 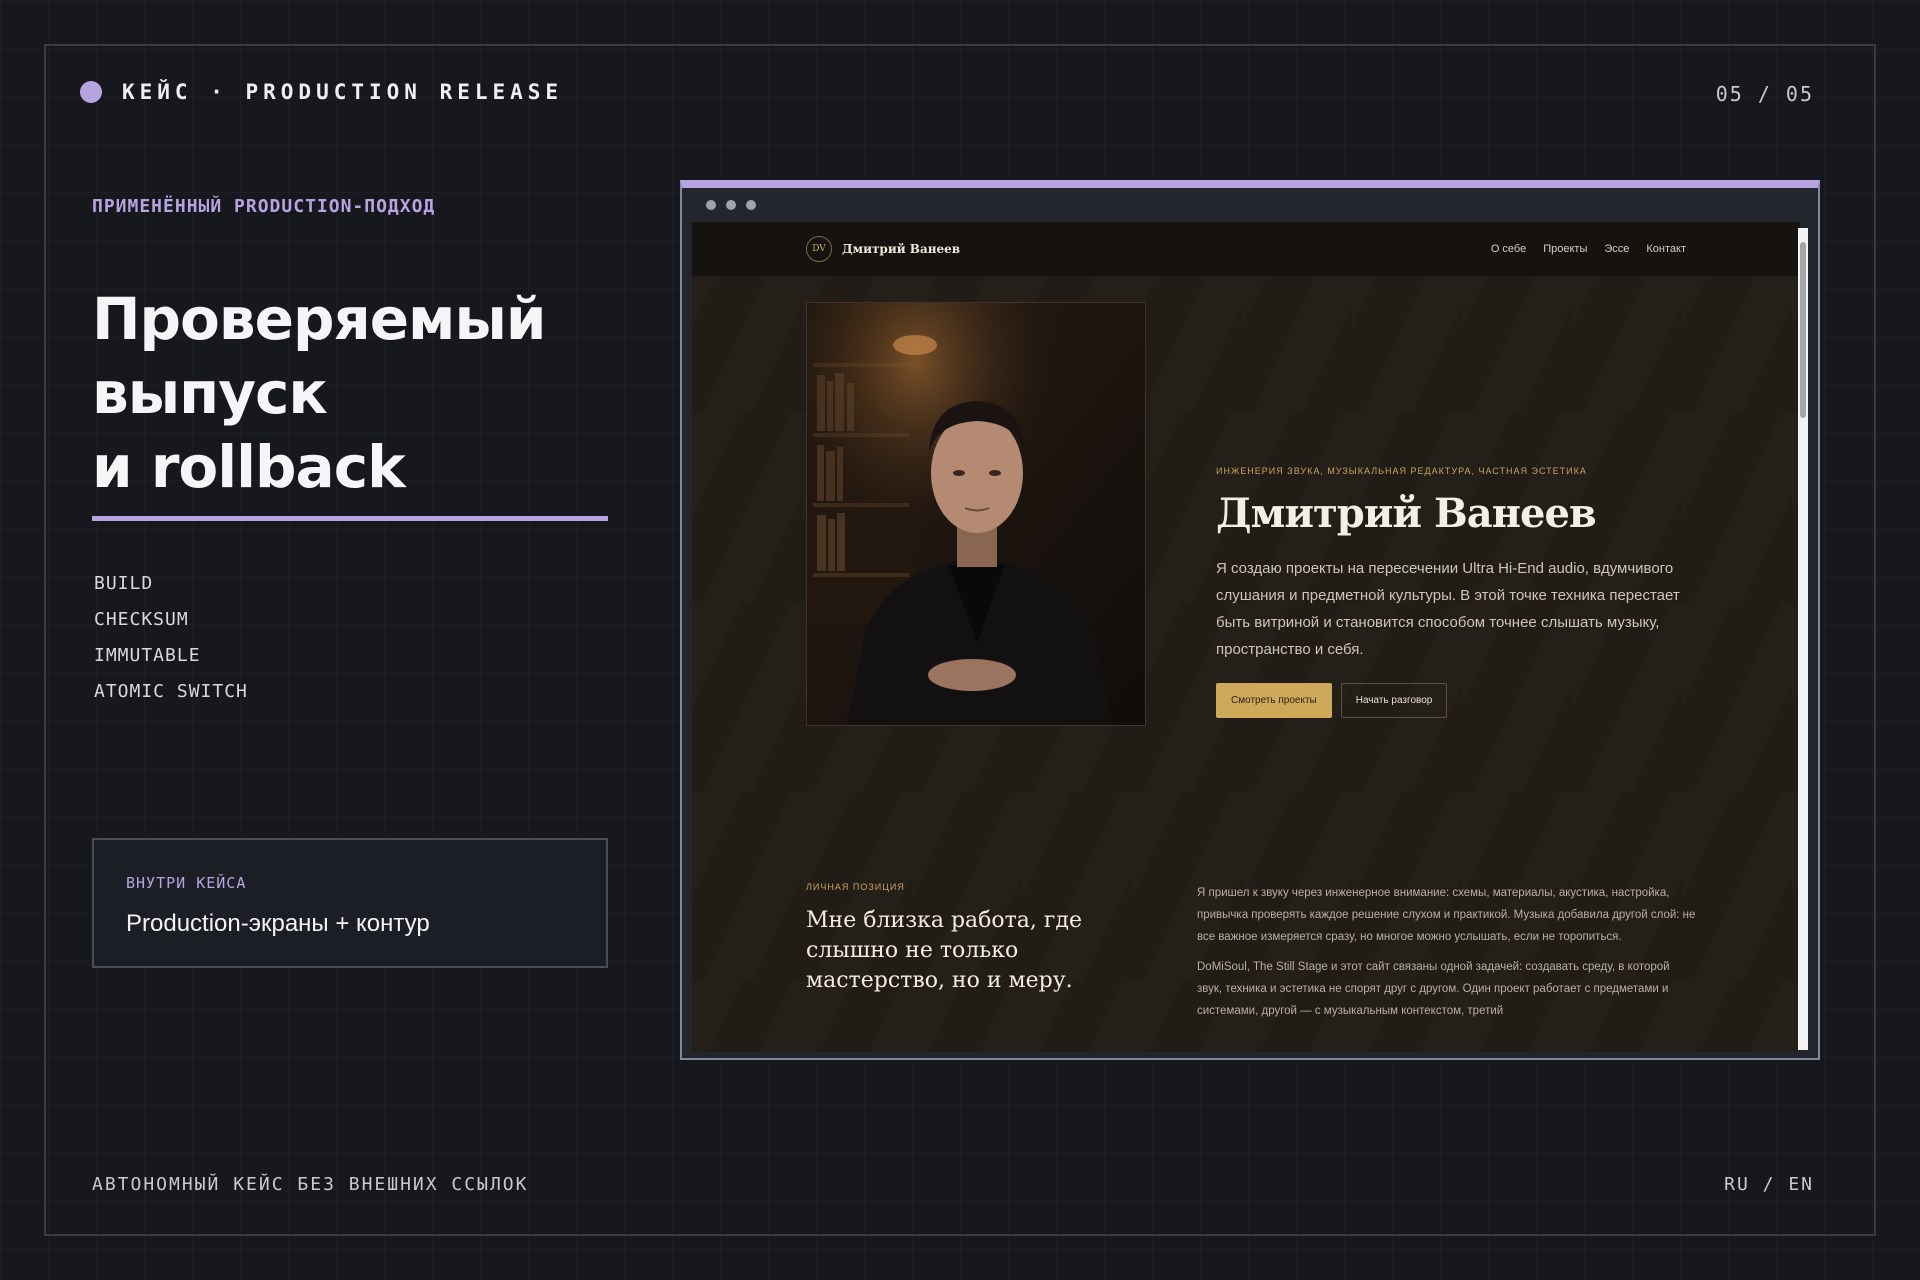 What do you see at coordinates (278, 923) in the screenshot?
I see `inside-case-text: Production-экраны + контур` at bounding box center [278, 923].